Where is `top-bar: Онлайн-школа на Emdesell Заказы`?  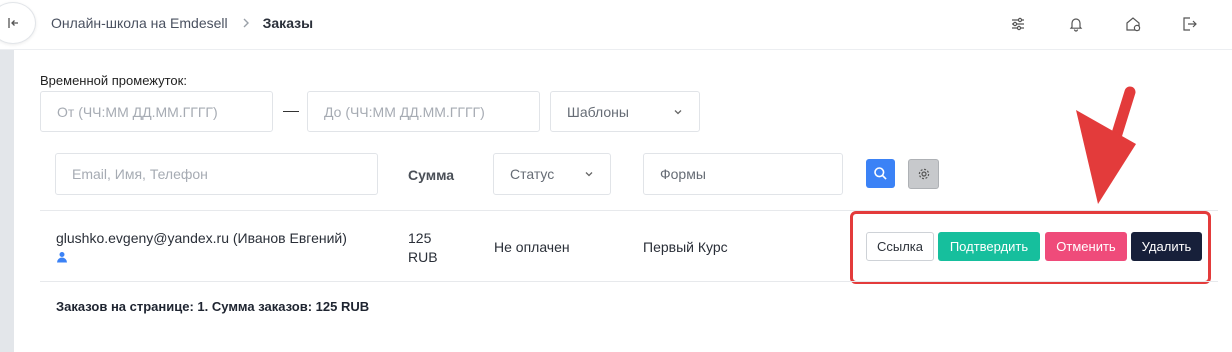
top-bar: Онлайн-школа на Emdesell Заказы is located at coordinates (616, 25).